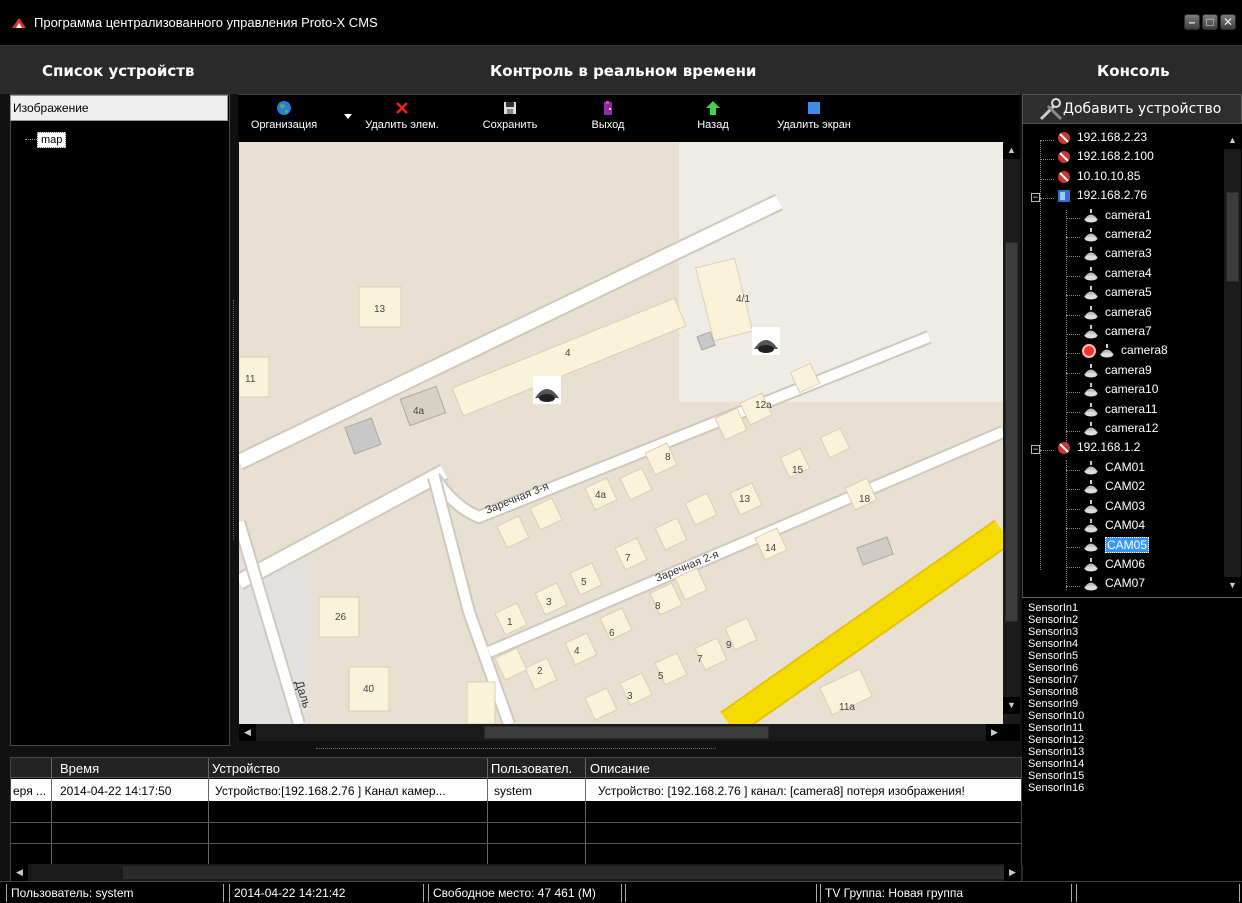 The image size is (1242, 903). I want to click on tree-node-label-selected: CAM05, so click(1127, 544).